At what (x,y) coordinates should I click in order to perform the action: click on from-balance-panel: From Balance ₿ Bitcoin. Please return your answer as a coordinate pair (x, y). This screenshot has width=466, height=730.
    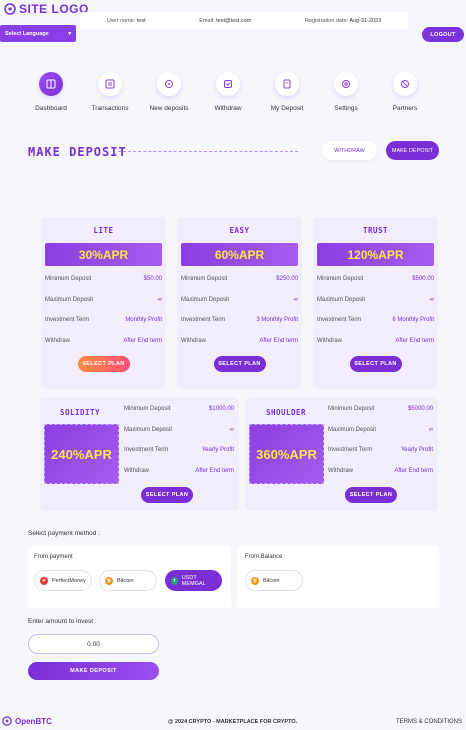
    Looking at the image, I should click on (337, 577).